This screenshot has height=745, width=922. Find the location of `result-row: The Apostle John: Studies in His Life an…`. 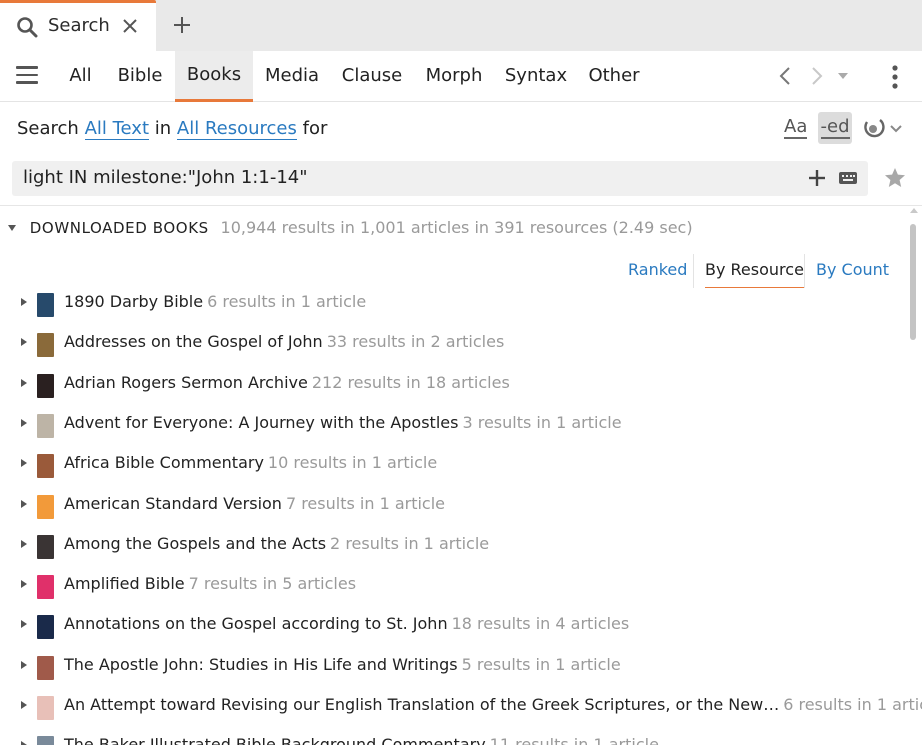

result-row: The Apostle John: Studies in His Life an… is located at coordinates (450, 667).